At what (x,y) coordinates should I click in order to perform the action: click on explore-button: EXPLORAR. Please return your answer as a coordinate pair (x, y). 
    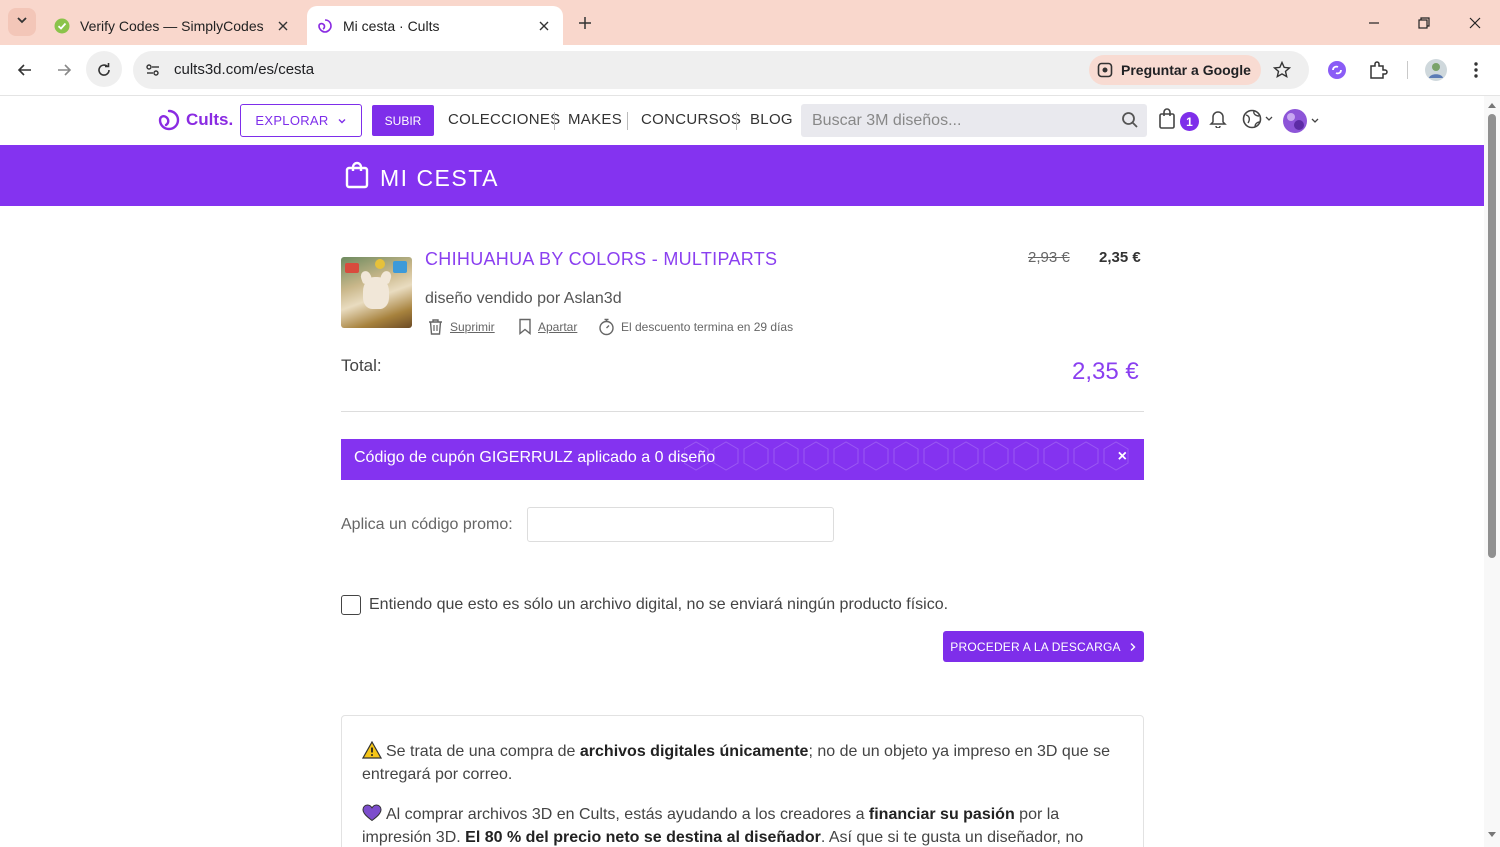
    Looking at the image, I should click on (301, 120).